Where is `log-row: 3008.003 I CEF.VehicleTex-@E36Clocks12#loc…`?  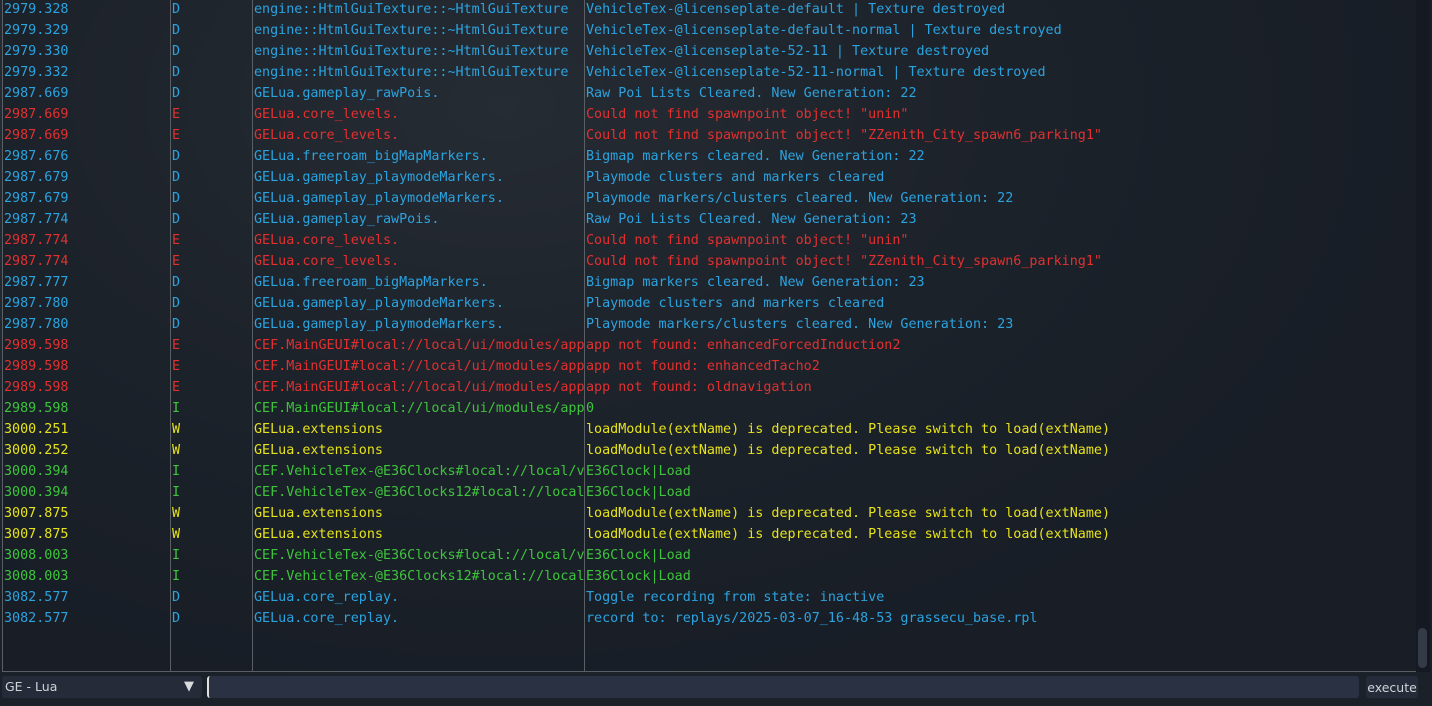 log-row: 3008.003 I CEF.VehicleTex-@E36Clocks12#loc… is located at coordinates (709, 576).